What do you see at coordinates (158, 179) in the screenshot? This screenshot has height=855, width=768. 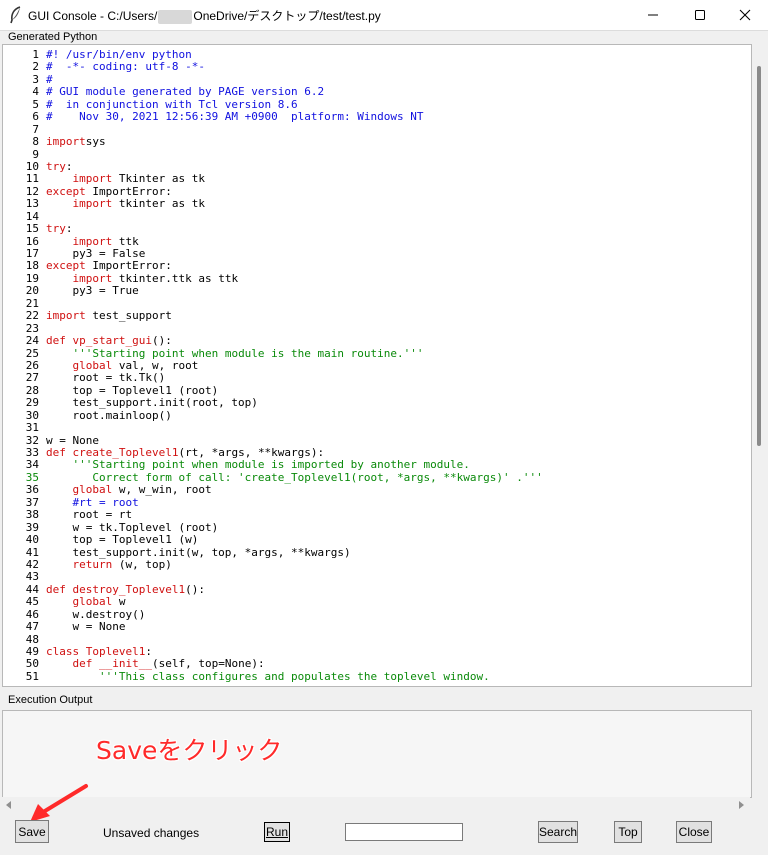 I see `code-token: Tkinter as tk` at bounding box center [158, 179].